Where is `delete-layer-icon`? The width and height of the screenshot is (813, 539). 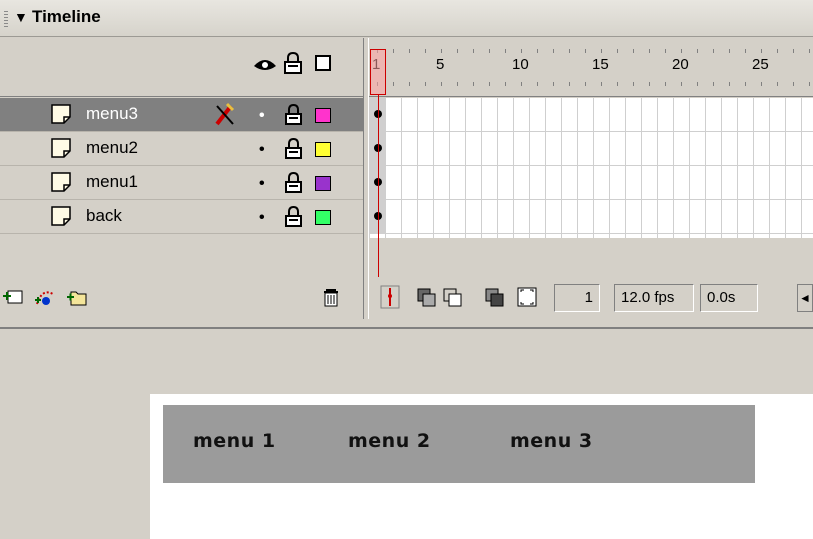 delete-layer-icon is located at coordinates (331, 297).